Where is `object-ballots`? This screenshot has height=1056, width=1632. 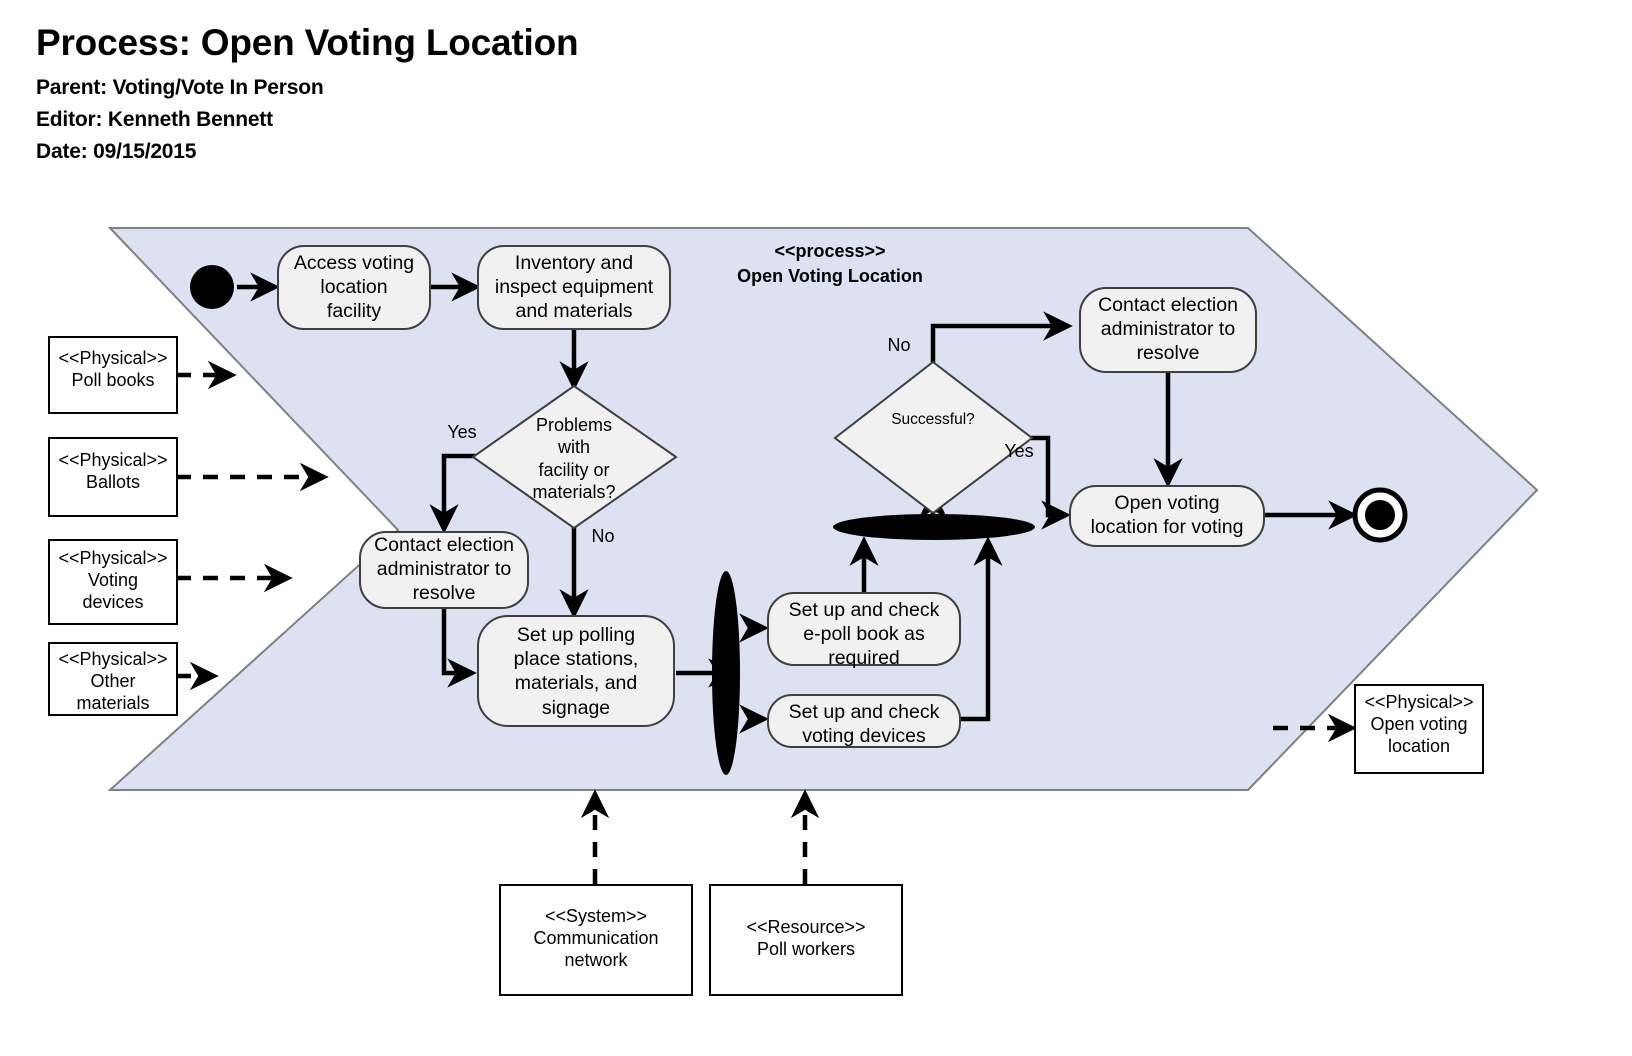 object-ballots is located at coordinates (113, 477).